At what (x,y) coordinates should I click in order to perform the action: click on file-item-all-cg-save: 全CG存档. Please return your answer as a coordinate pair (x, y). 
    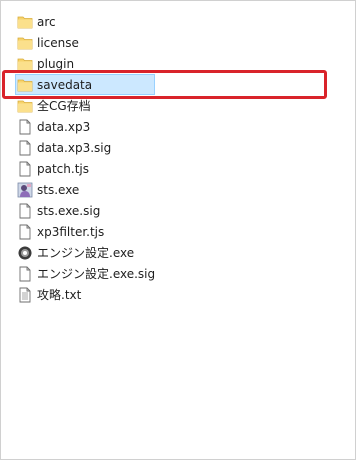
    Looking at the image, I should click on (180, 105).